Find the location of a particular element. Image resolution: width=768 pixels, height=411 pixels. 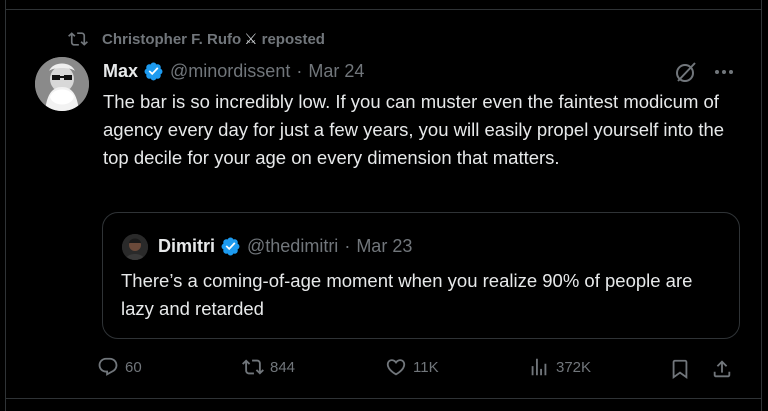

divider-bottom is located at coordinates (383, 398).